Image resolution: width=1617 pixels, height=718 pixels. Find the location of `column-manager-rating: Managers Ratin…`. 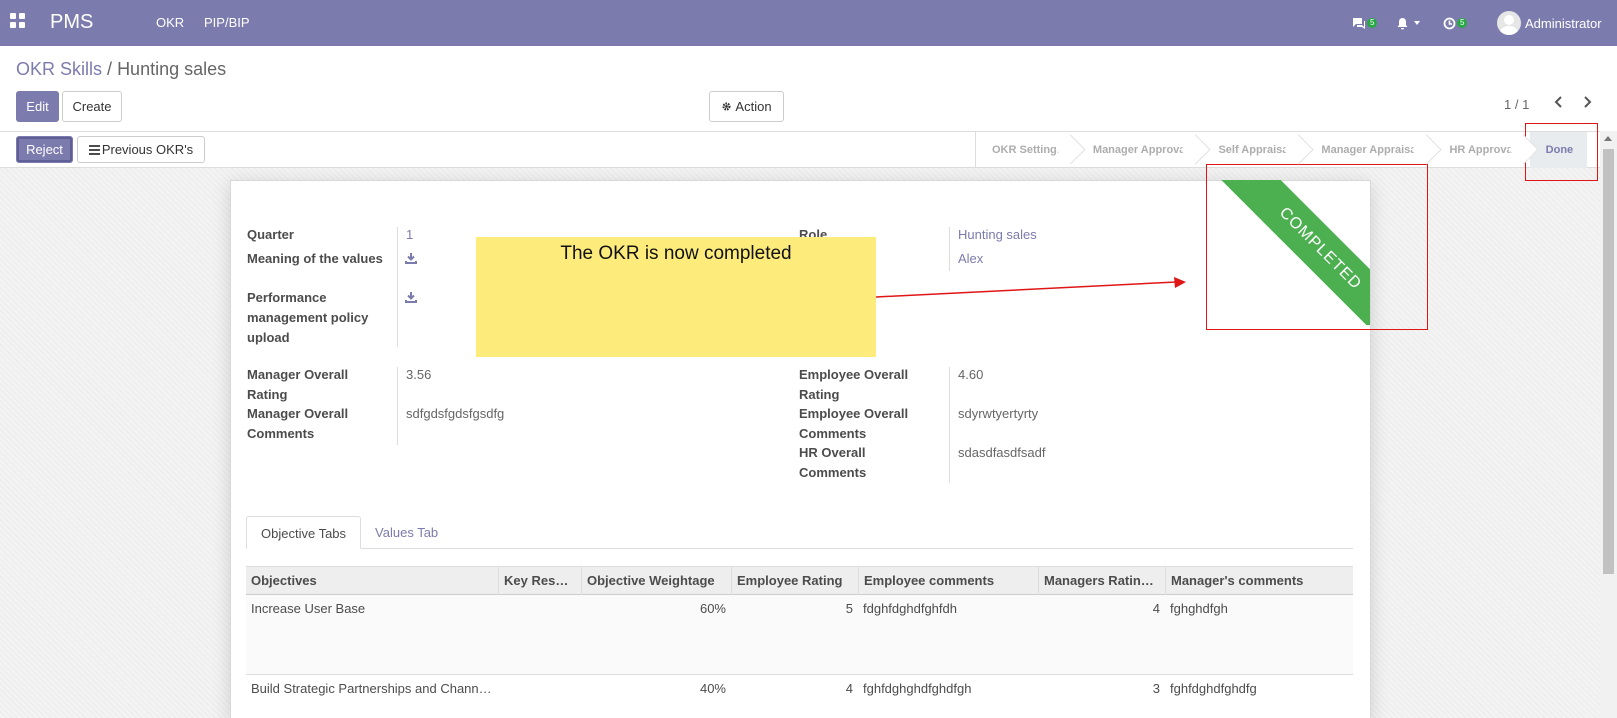

column-manager-rating: Managers Ratin… is located at coordinates (1101, 581).